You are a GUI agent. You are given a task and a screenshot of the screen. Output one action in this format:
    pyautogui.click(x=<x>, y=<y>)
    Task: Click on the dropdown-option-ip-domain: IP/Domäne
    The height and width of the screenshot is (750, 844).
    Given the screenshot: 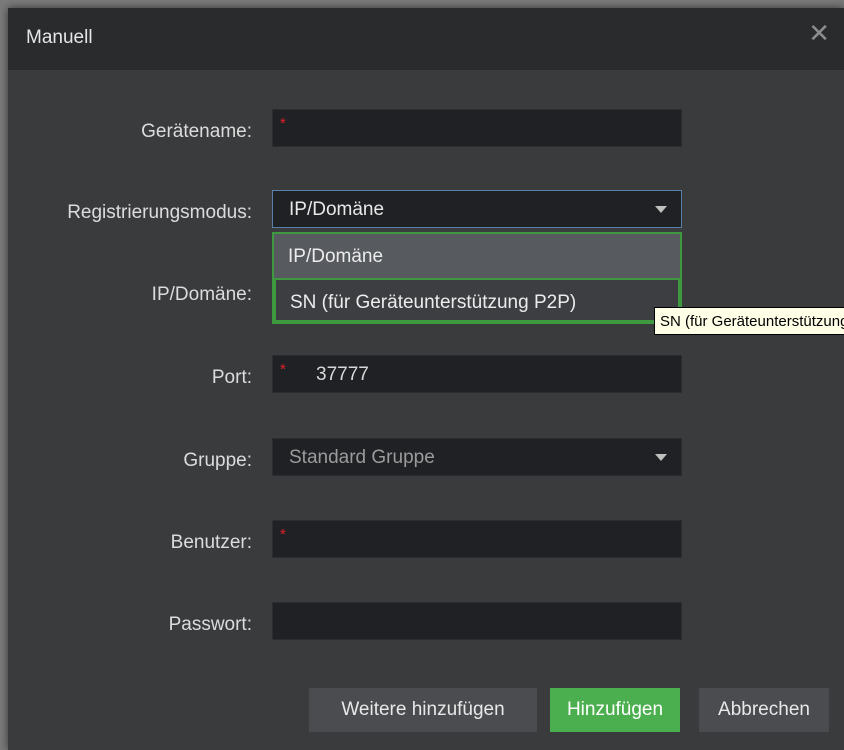 What is the action you would take?
    pyautogui.click(x=477, y=256)
    